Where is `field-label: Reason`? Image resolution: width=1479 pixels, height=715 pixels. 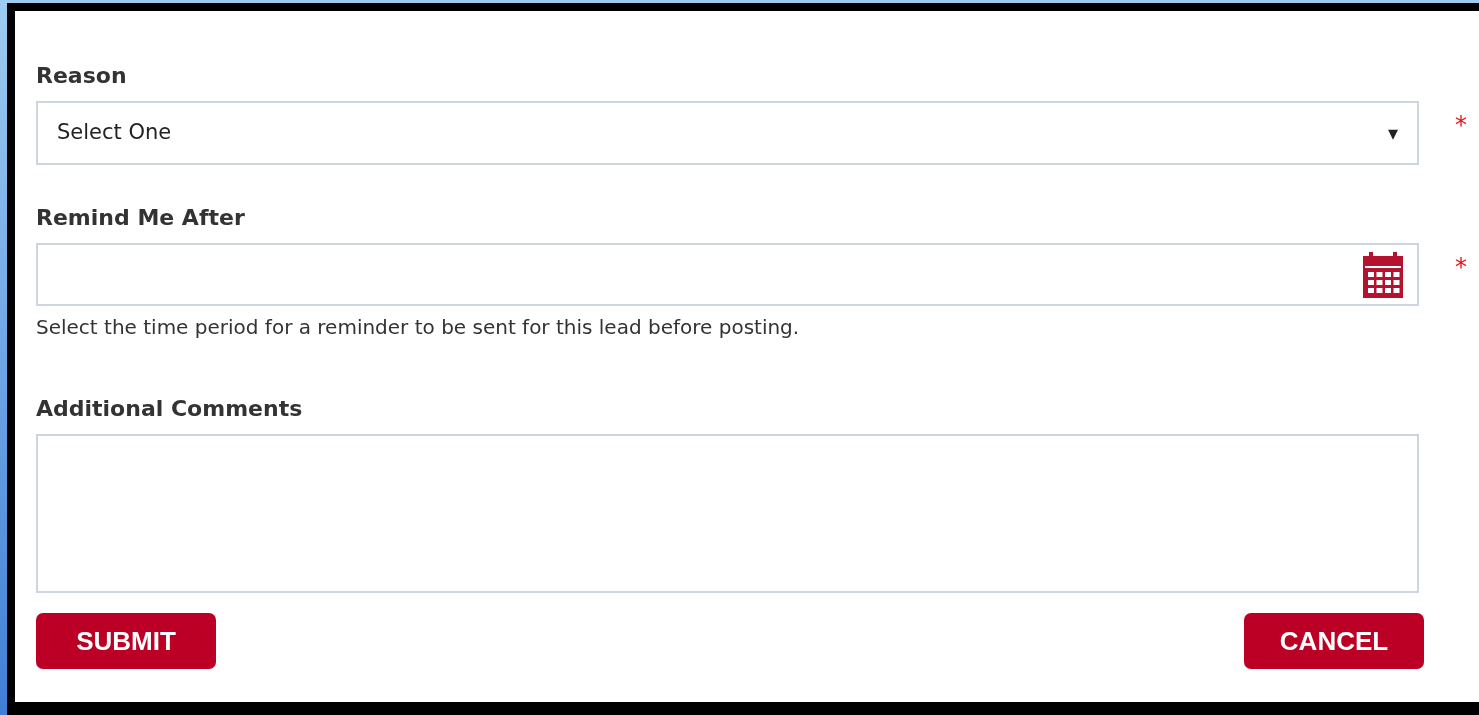
field-label: Reason is located at coordinates (82, 76).